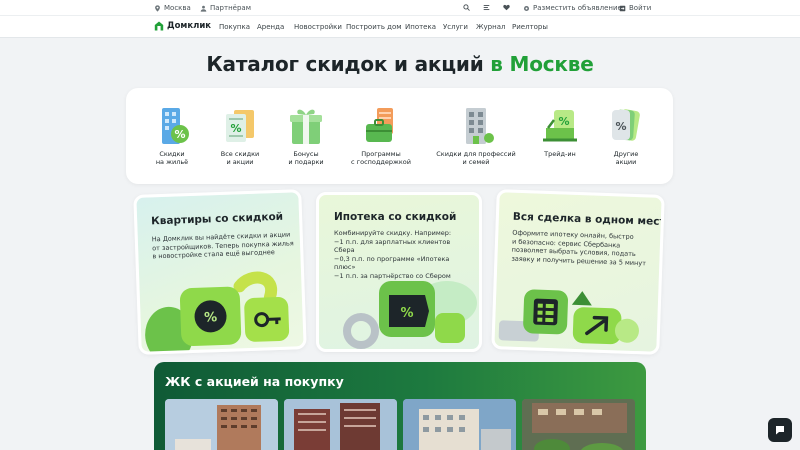 This screenshot has width=800, height=450. I want to click on search-icon, so click(466, 7).